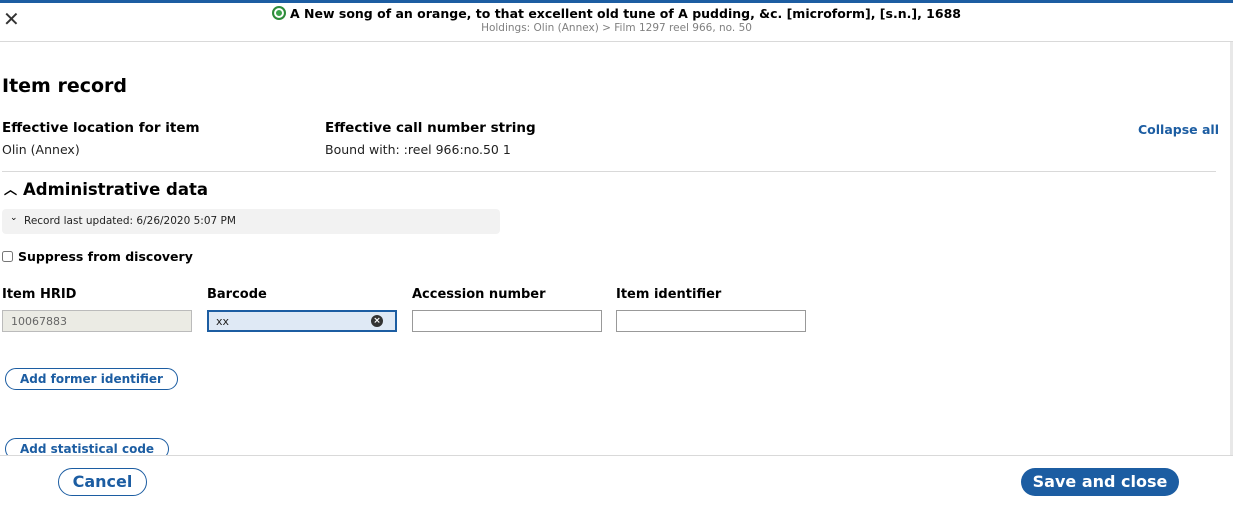 The image size is (1233, 511). What do you see at coordinates (116, 189) in the screenshot?
I see `administrative-data-heading: Administrative data` at bounding box center [116, 189].